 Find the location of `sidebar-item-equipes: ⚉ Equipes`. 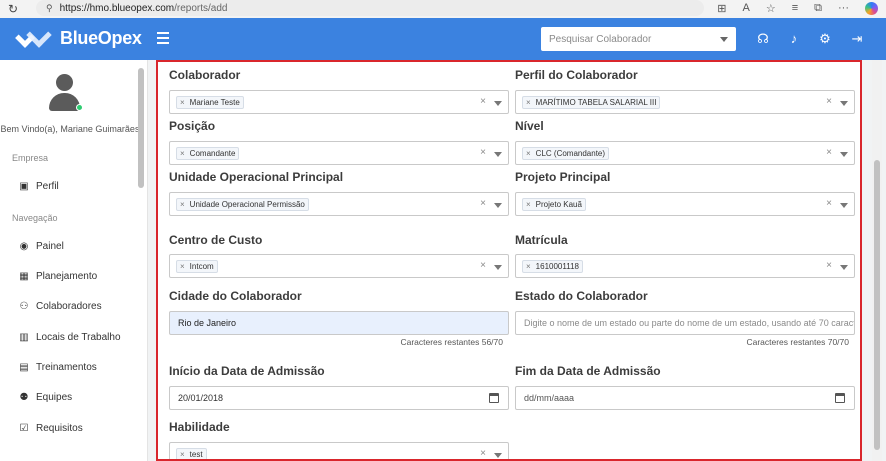

sidebar-item-equipes: ⚉ Equipes is located at coordinates (45, 397).